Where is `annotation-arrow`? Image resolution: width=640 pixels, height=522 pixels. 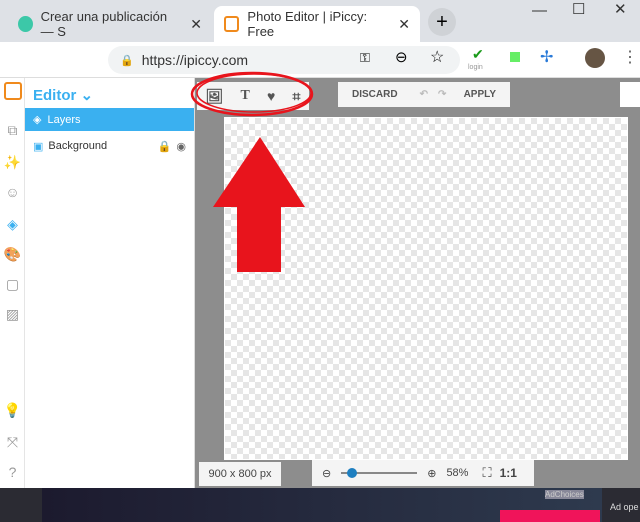
annotation-arrow is located at coordinates (259, 204).